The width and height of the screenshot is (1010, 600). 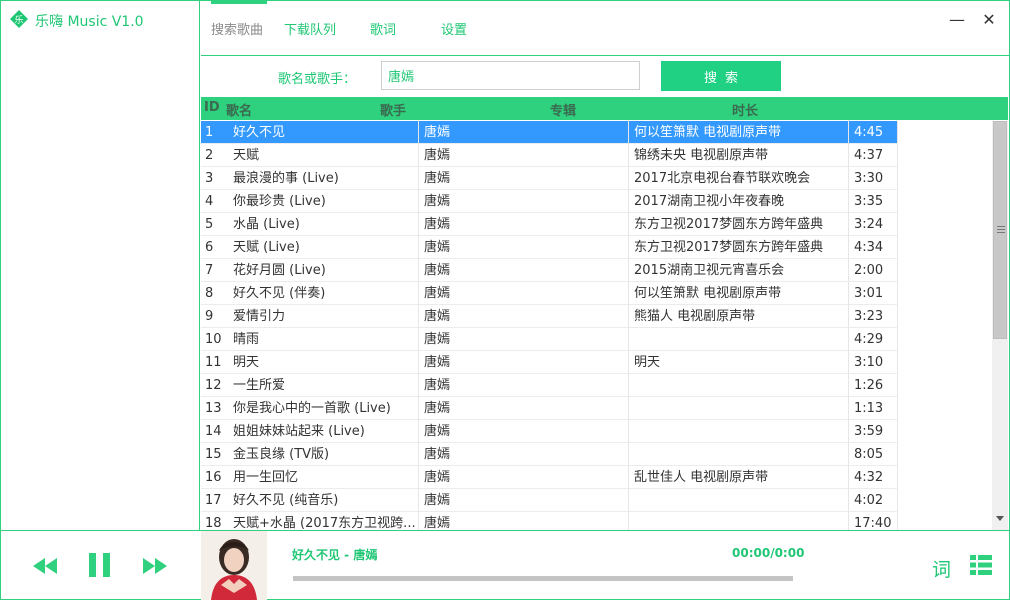 I want to click on table-row: 3 最浪漫的事 (Live) 唐嫣 2017北京电视台春节联欢晚会 3:30, so click(x=549, y=178).